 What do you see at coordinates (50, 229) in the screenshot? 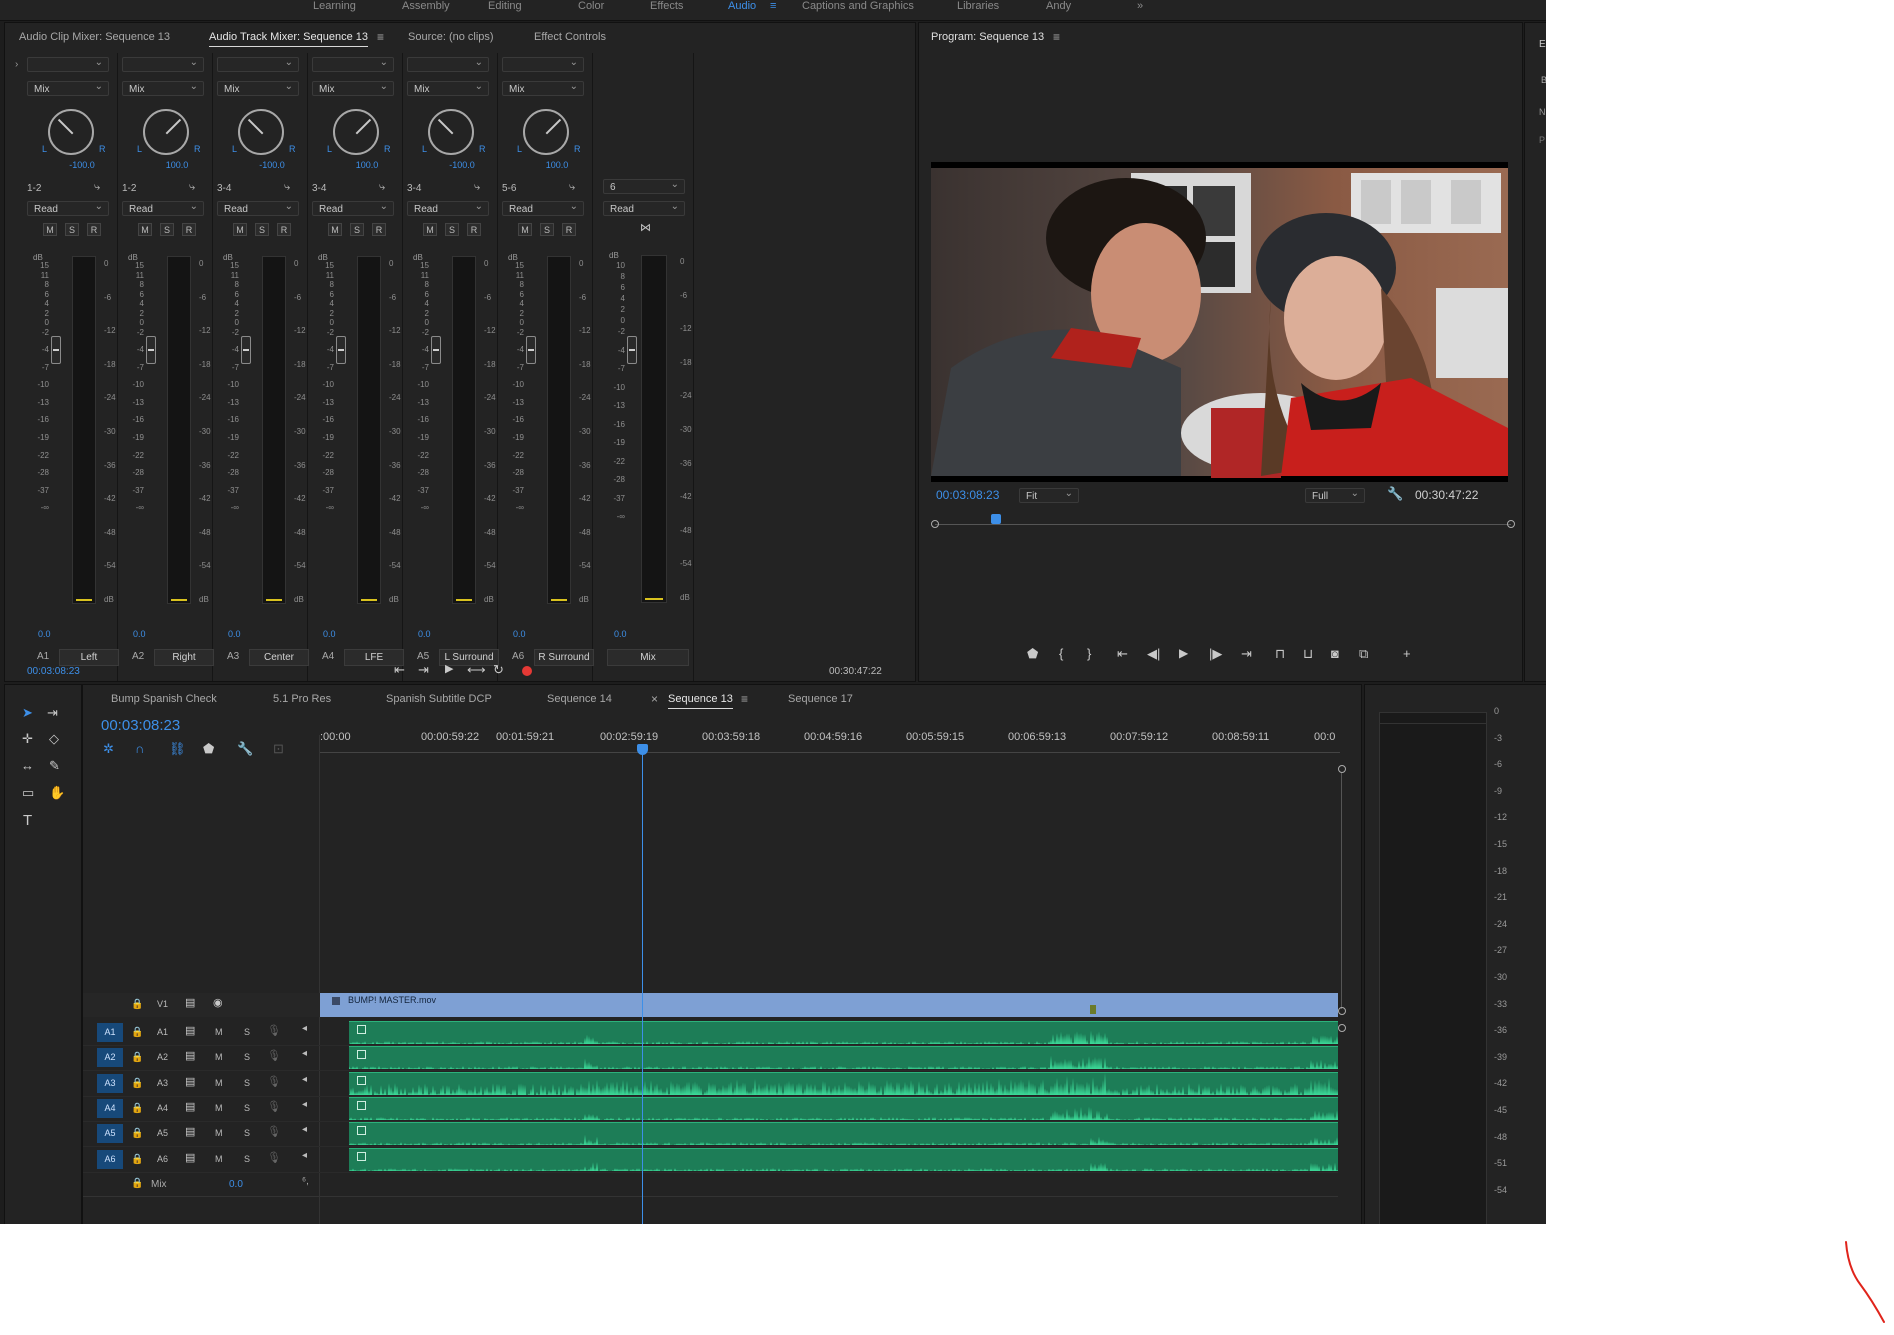
I see `mute-button: M` at bounding box center [50, 229].